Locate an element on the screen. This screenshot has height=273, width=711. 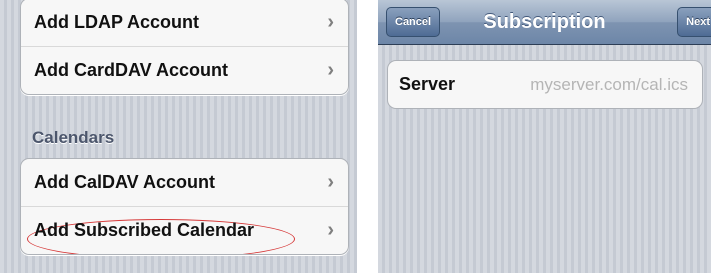
server-field-group: Server is located at coordinates (545, 84).